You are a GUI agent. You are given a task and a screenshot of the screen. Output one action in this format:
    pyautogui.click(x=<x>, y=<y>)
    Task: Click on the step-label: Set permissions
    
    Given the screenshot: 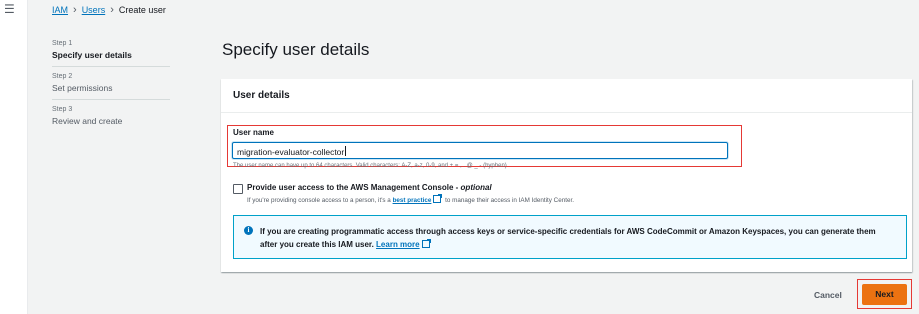 What is the action you would take?
    pyautogui.click(x=82, y=88)
    